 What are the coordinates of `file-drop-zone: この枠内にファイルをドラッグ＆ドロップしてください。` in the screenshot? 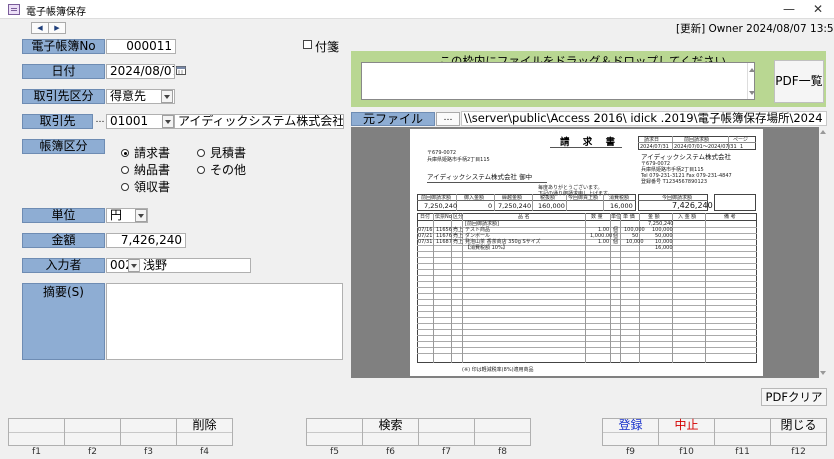 It's located at (588, 79).